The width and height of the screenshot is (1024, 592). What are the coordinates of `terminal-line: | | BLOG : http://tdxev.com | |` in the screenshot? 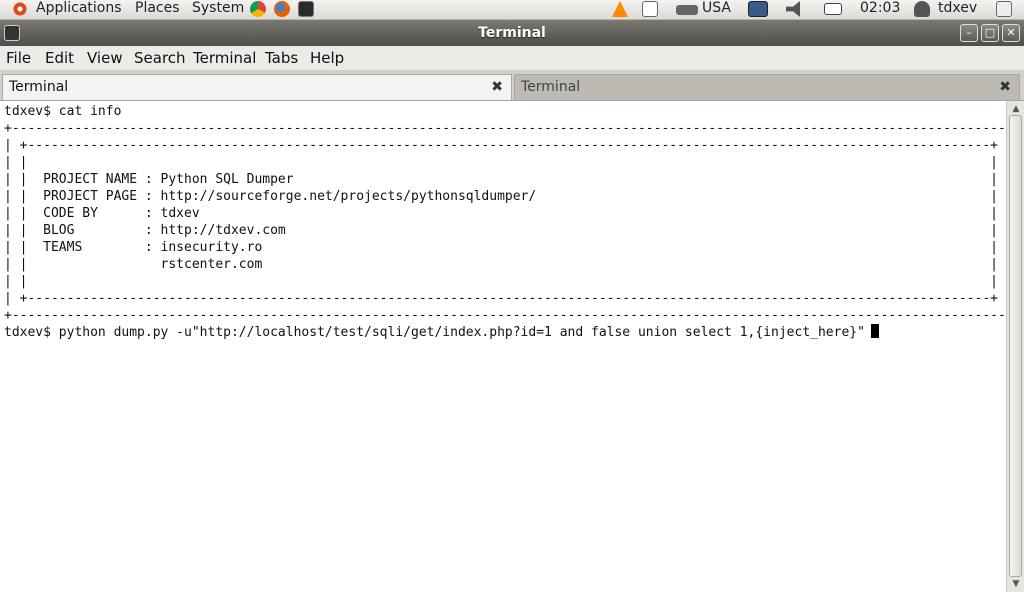 It's located at (505, 230).